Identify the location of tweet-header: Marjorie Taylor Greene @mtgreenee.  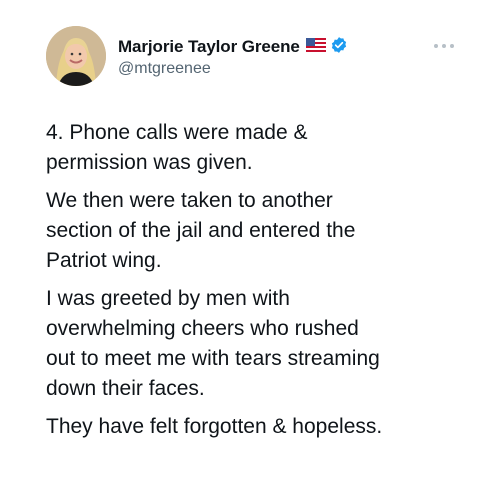
(256, 58).